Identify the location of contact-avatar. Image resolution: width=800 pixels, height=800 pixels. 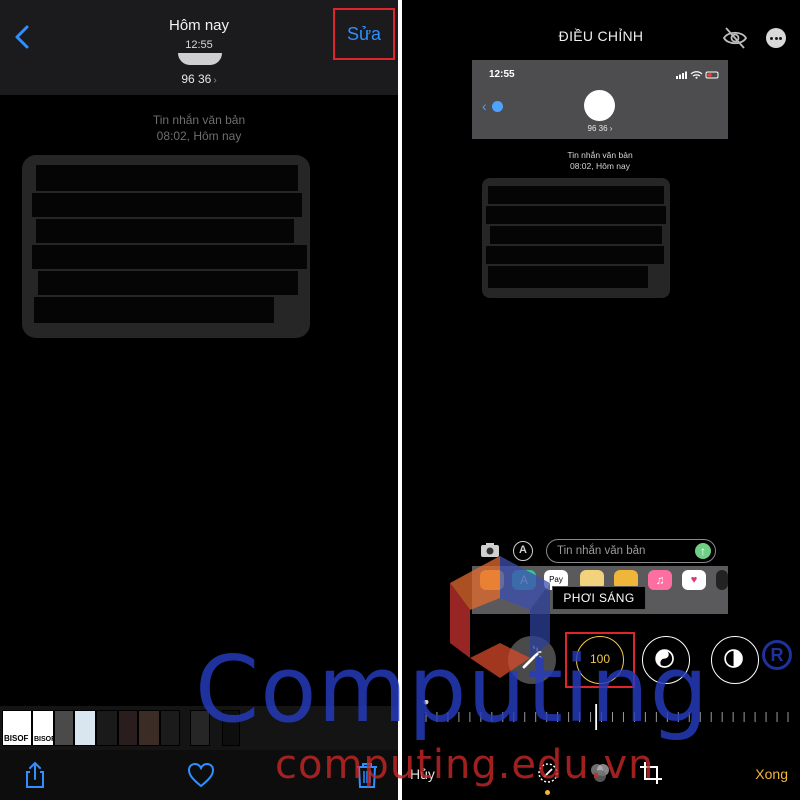
(200, 59).